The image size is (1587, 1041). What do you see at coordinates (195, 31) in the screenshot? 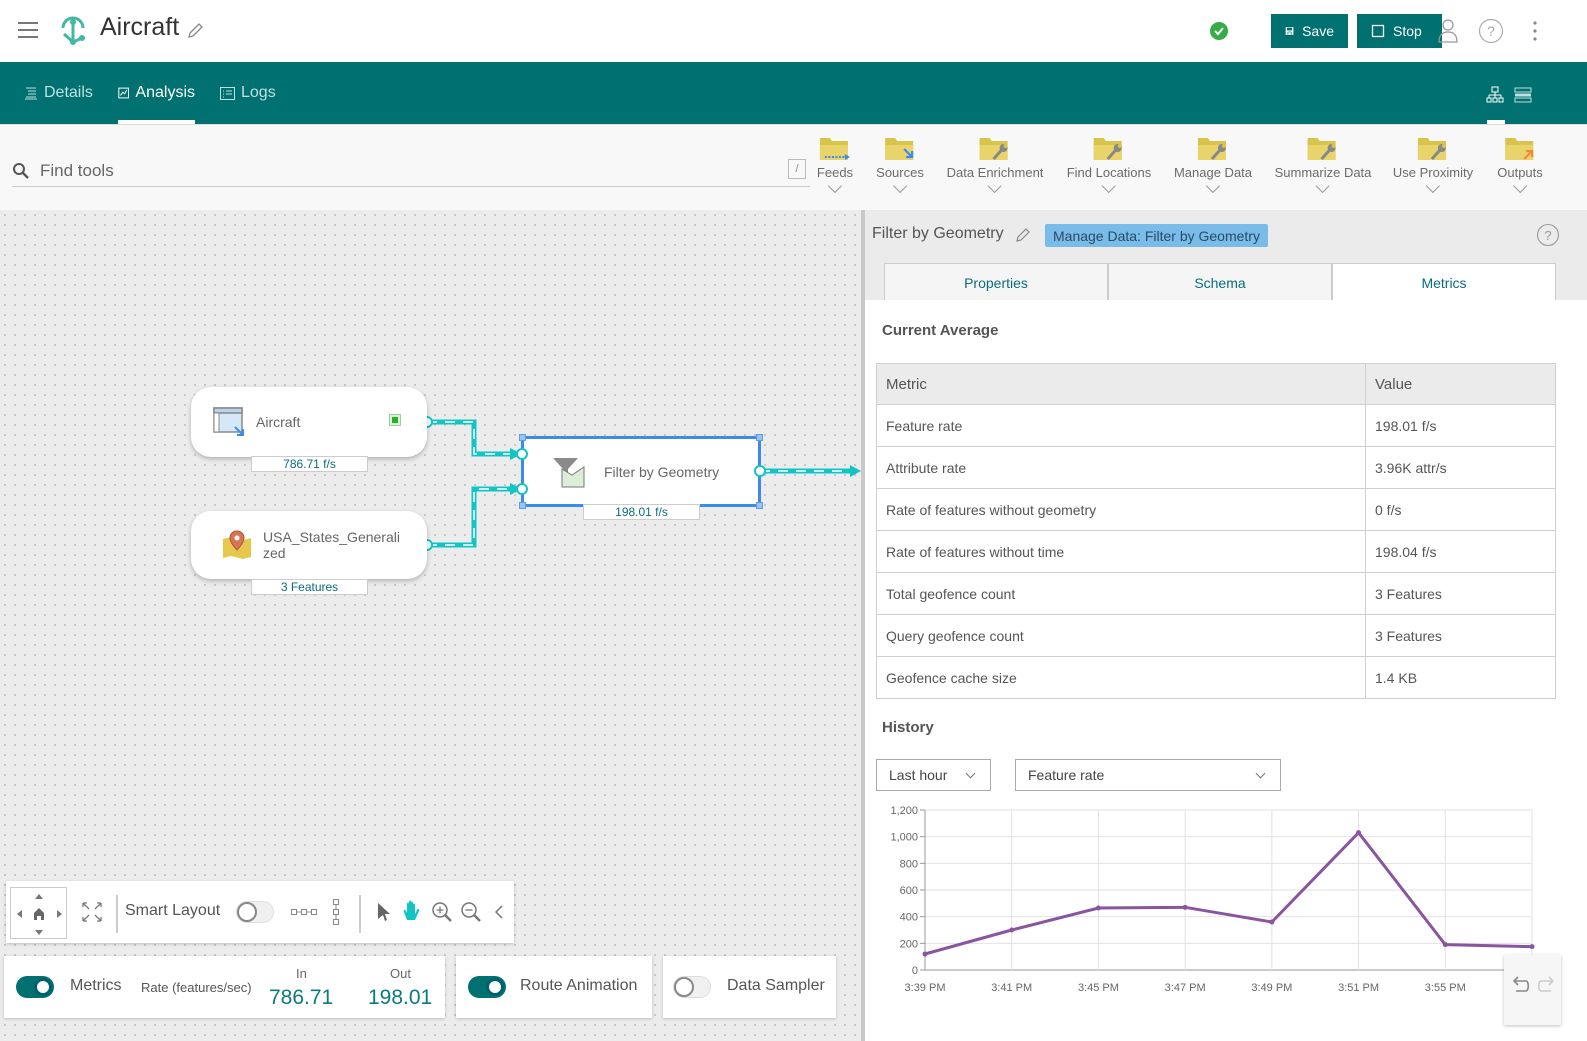
I see `edit-title-icon` at bounding box center [195, 31].